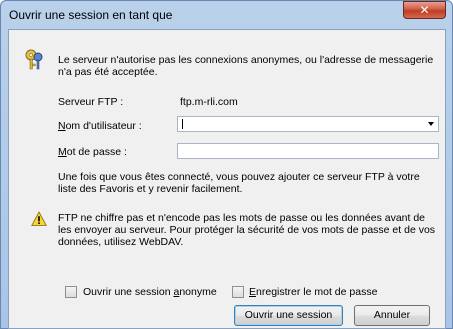 This screenshot has width=453, height=329. Describe the element at coordinates (209, 102) in the screenshot. I see `server-value: ftp.m-rli.com` at that location.